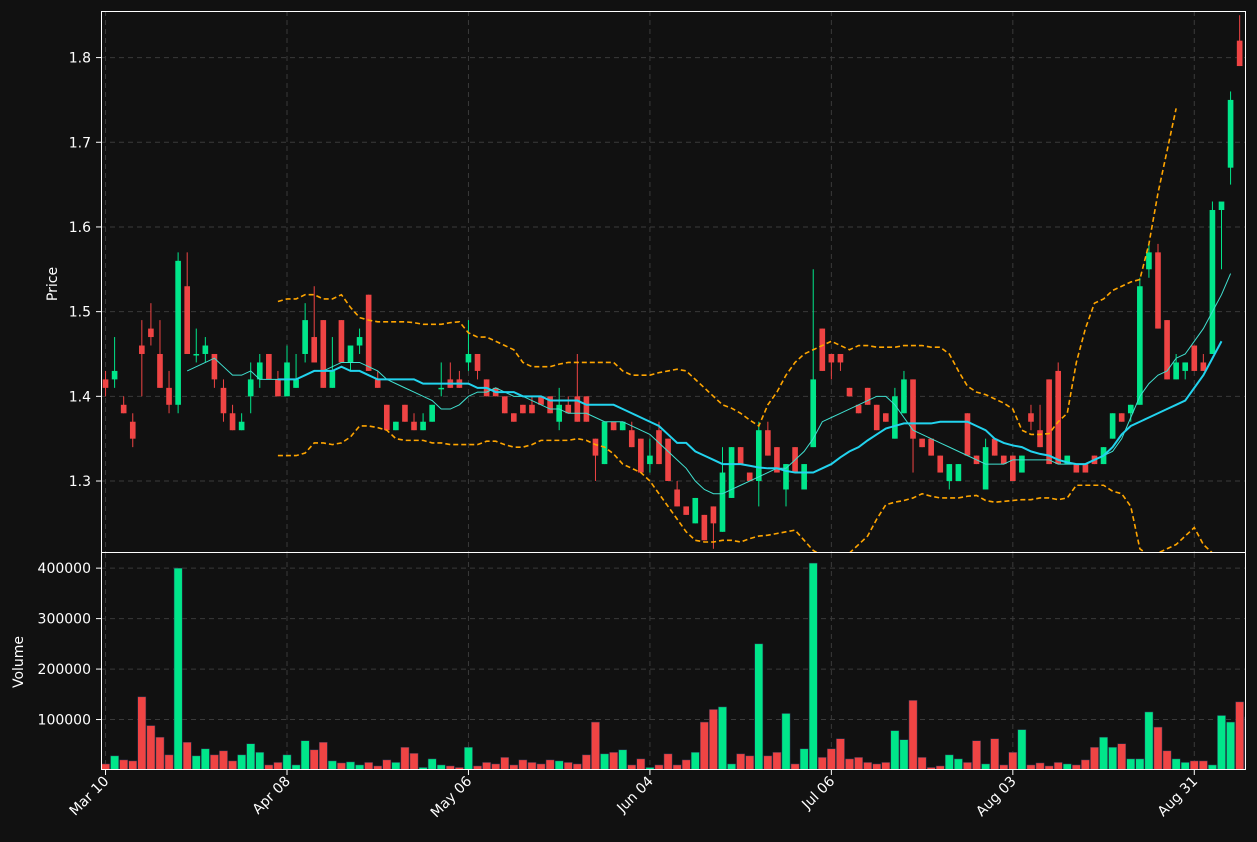 The height and width of the screenshot is (842, 1257). What do you see at coordinates (64, 569) in the screenshot?
I see `volume-tick-label: 400000` at bounding box center [64, 569].